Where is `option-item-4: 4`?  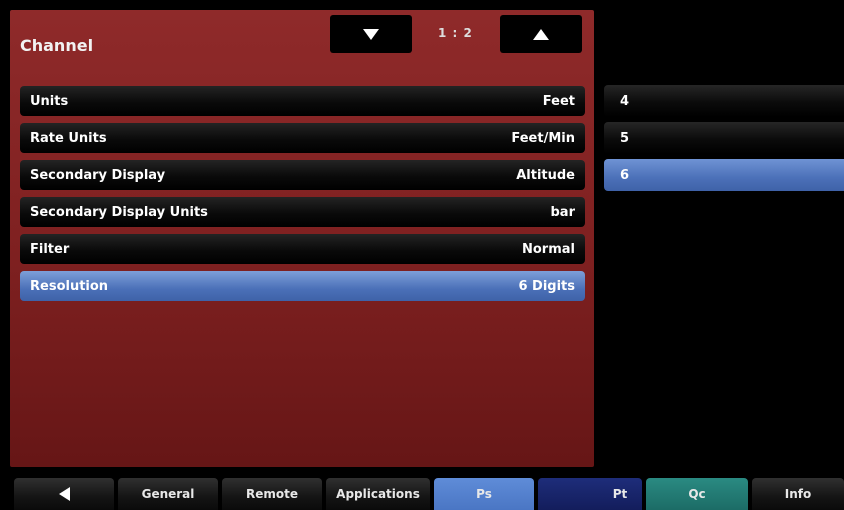
option-item-4: 4 is located at coordinates (724, 101).